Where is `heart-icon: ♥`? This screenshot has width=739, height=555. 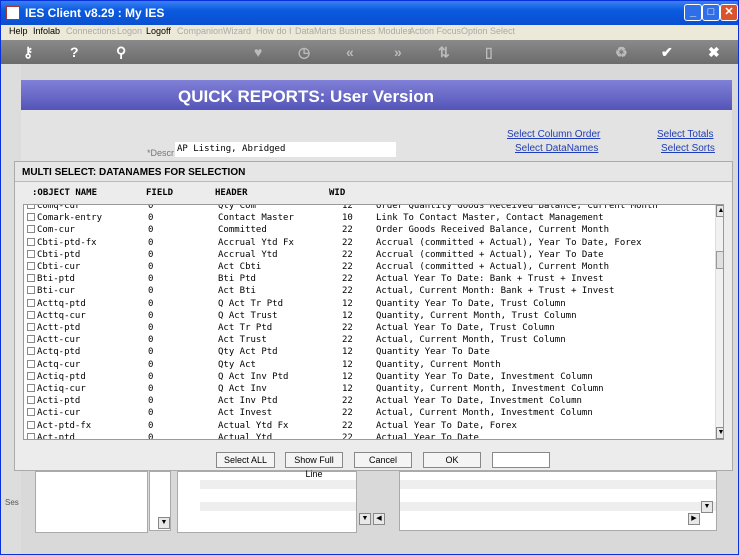
heart-icon: ♥ is located at coordinates (258, 52).